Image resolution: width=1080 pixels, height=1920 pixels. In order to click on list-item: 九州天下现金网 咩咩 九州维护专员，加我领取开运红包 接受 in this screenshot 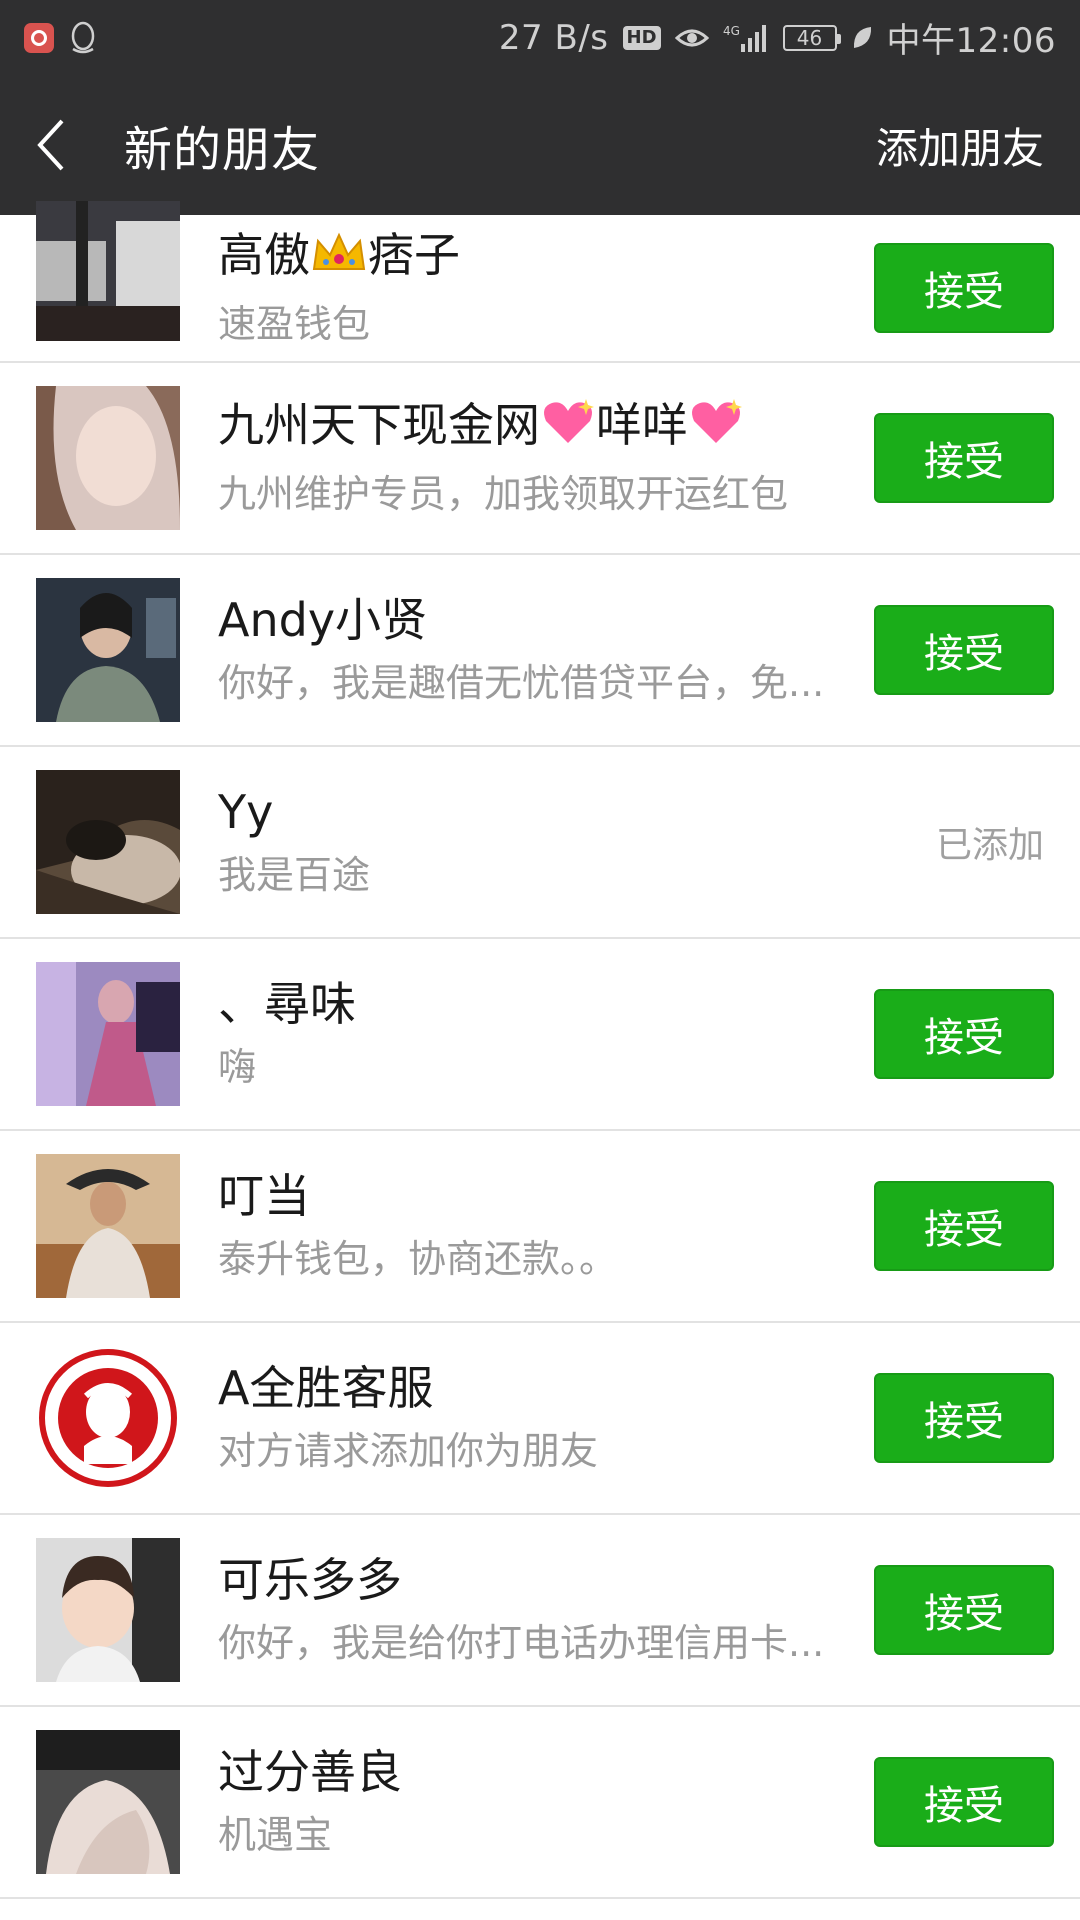, I will do `click(540, 459)`.